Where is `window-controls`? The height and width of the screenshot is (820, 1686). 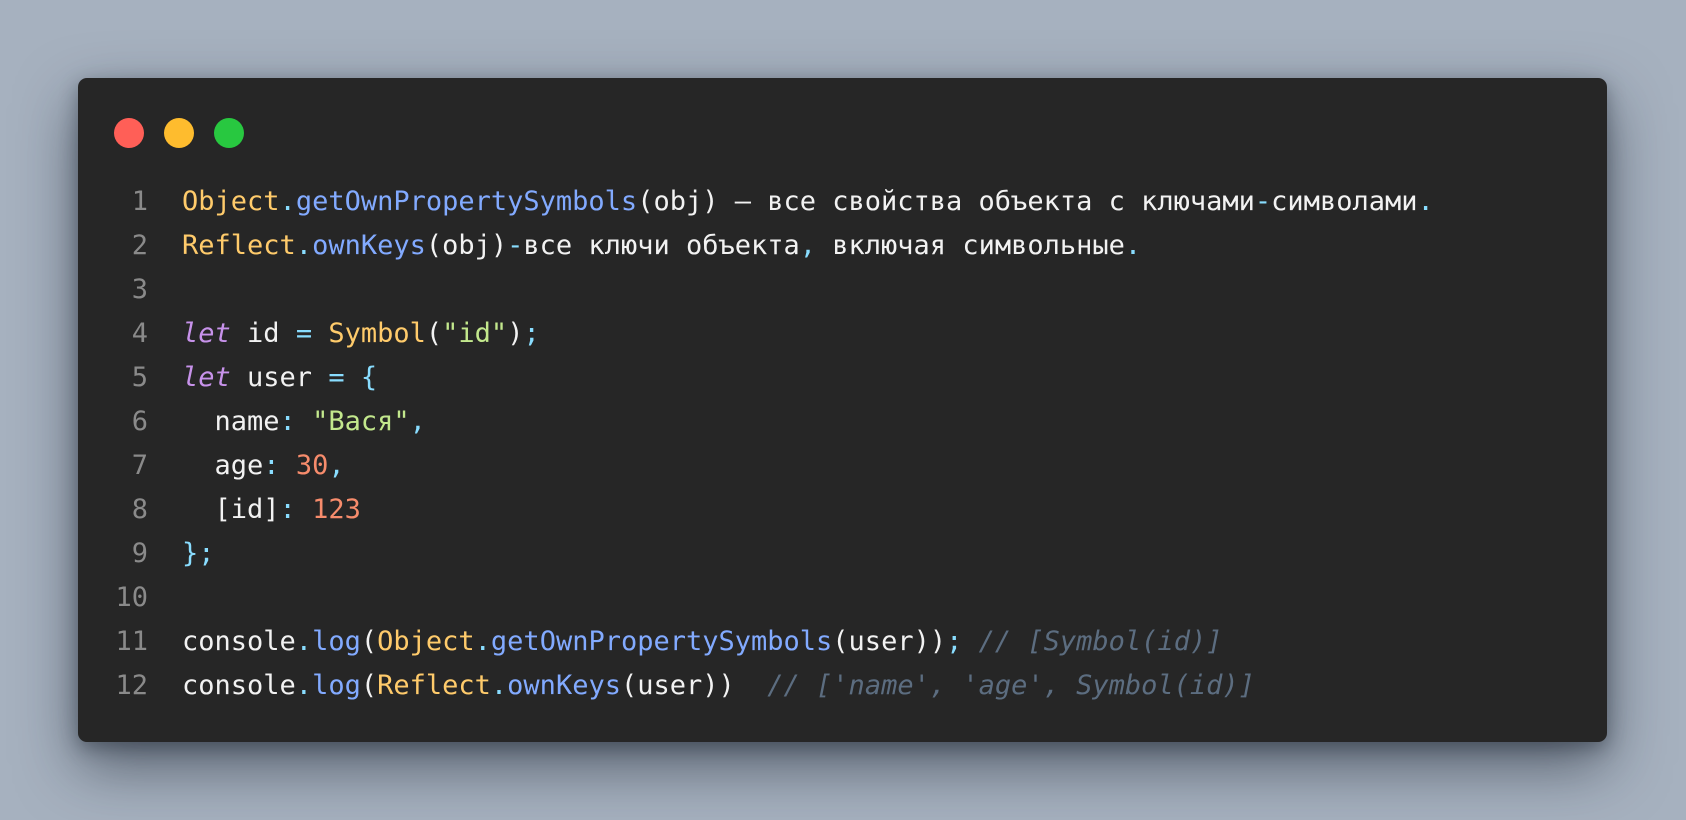
window-controls is located at coordinates (179, 133).